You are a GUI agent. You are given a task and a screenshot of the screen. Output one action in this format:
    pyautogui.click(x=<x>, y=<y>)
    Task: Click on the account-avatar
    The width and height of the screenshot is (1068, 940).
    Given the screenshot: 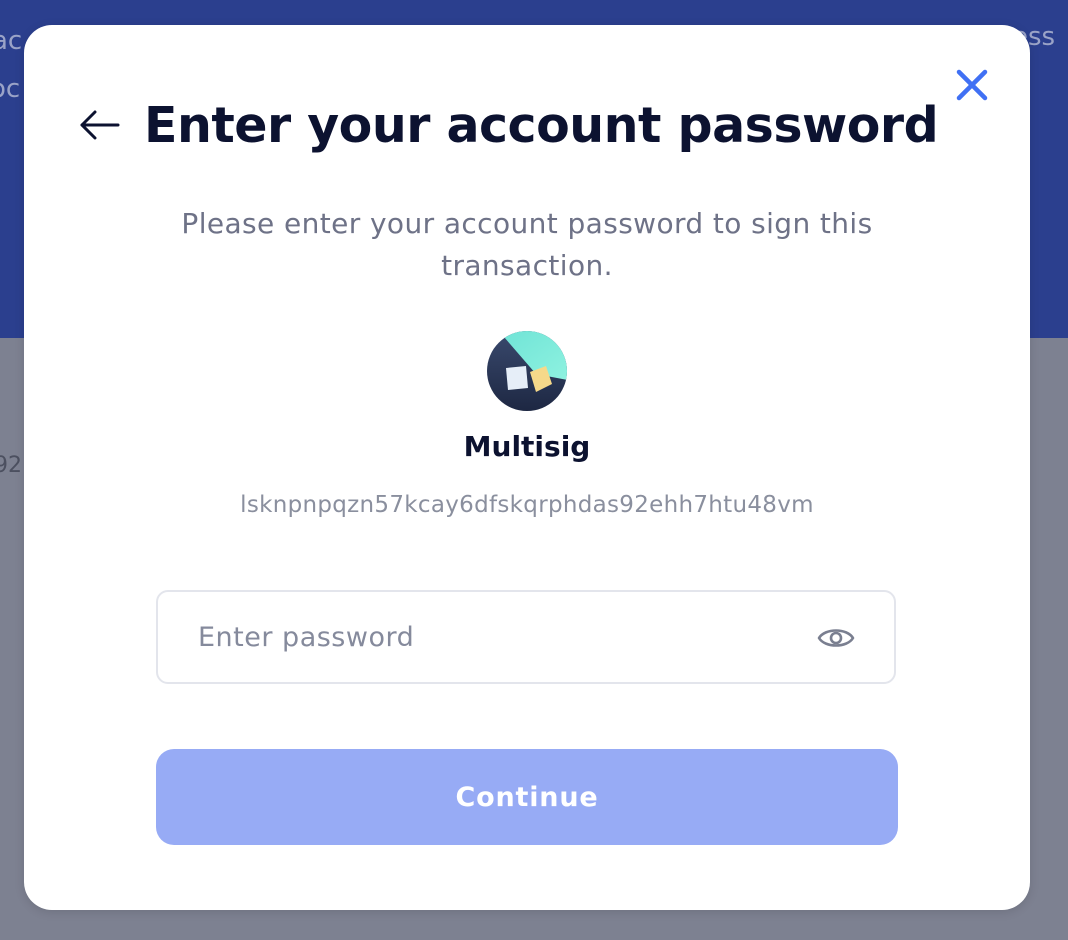 What is the action you would take?
    pyautogui.click(x=527, y=371)
    